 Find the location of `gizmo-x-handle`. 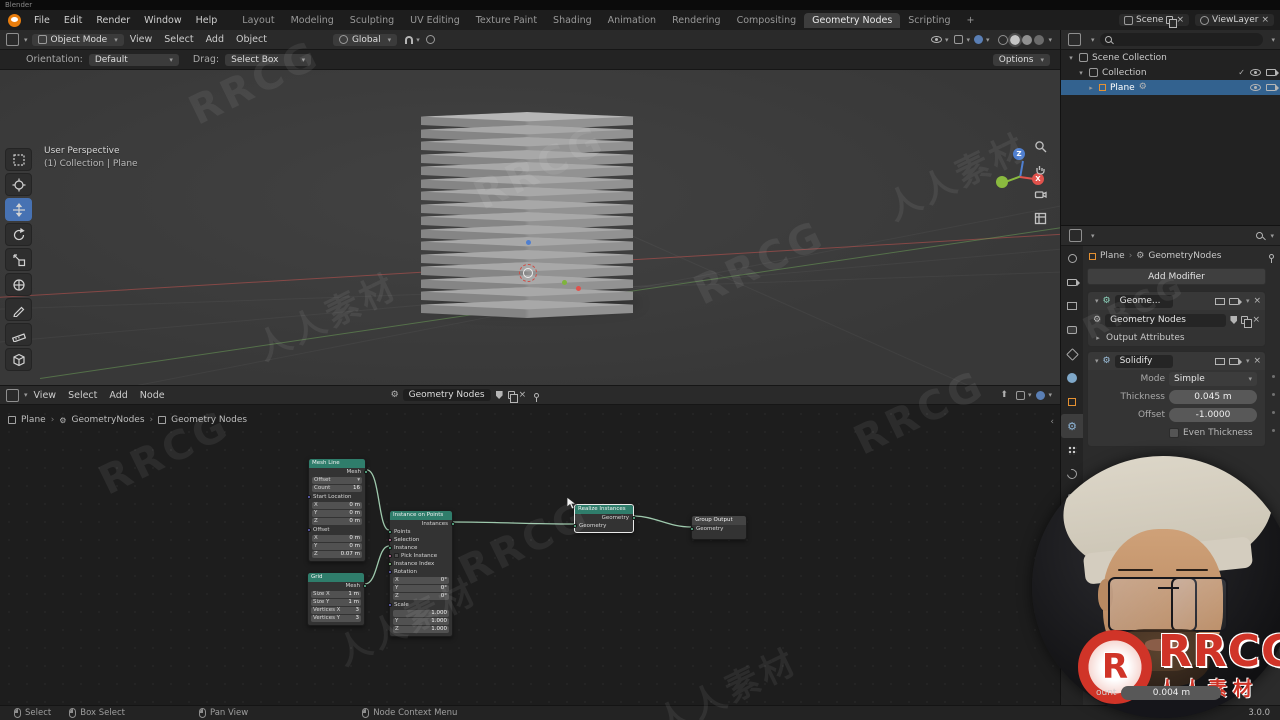

gizmo-x-handle is located at coordinates (578, 288).